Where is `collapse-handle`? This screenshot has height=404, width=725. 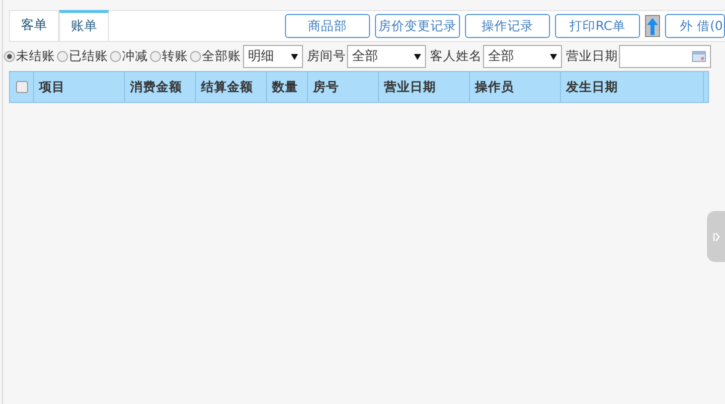 collapse-handle is located at coordinates (716, 236).